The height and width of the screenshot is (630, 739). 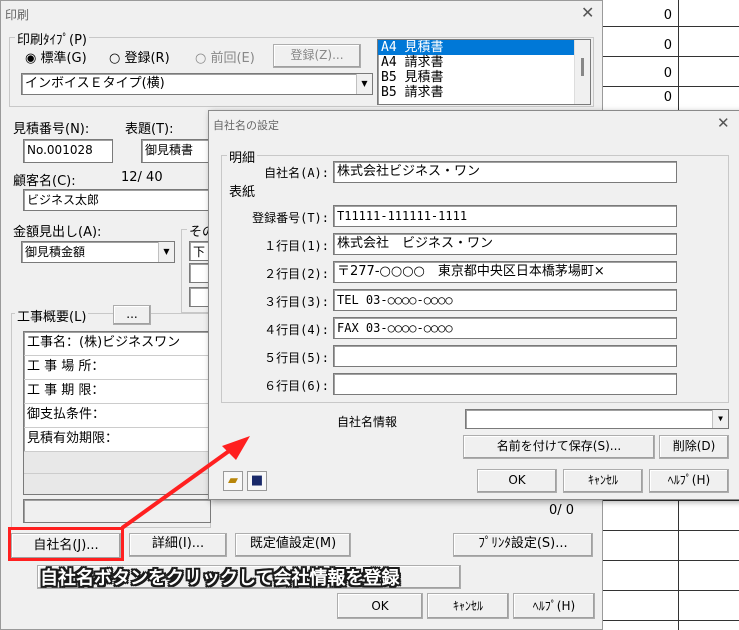 What do you see at coordinates (236, 448) in the screenshot?
I see `arrow-head` at bounding box center [236, 448].